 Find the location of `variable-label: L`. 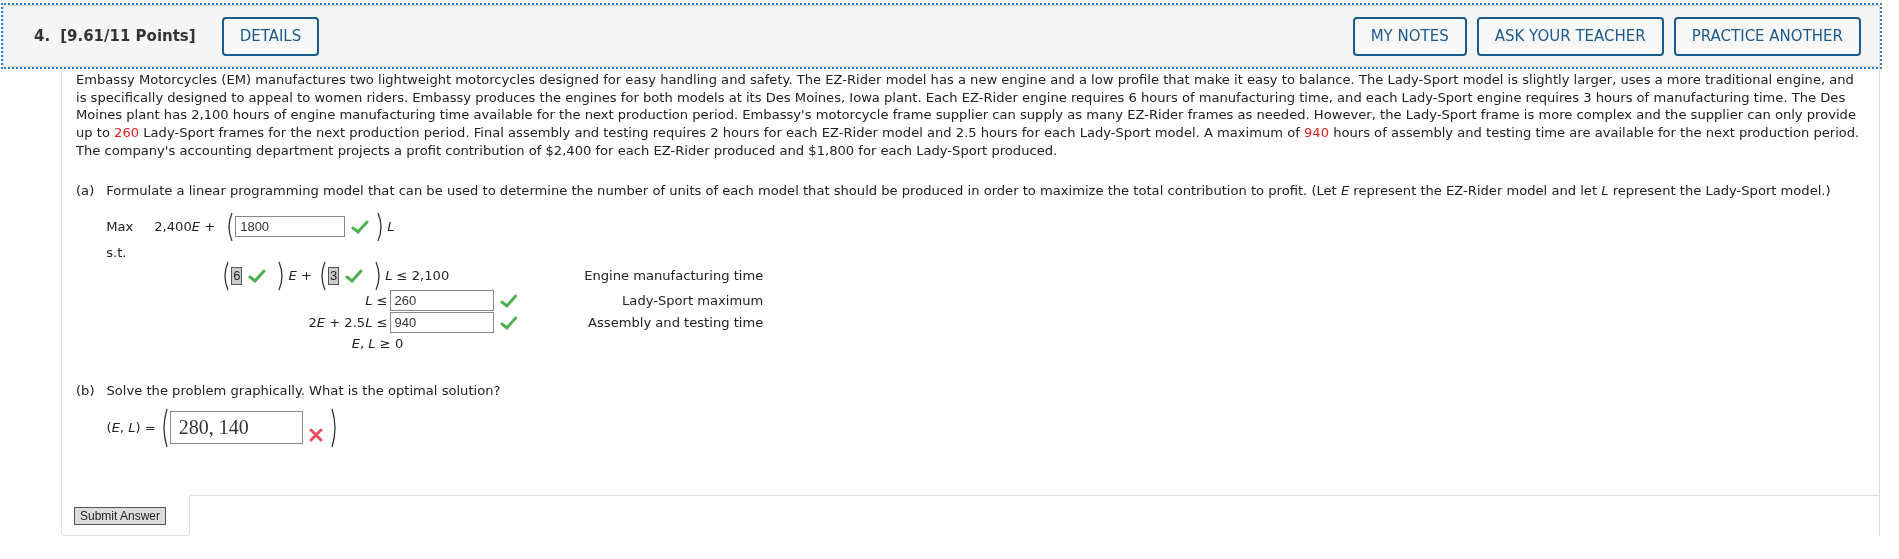

variable-label: L is located at coordinates (391, 226).